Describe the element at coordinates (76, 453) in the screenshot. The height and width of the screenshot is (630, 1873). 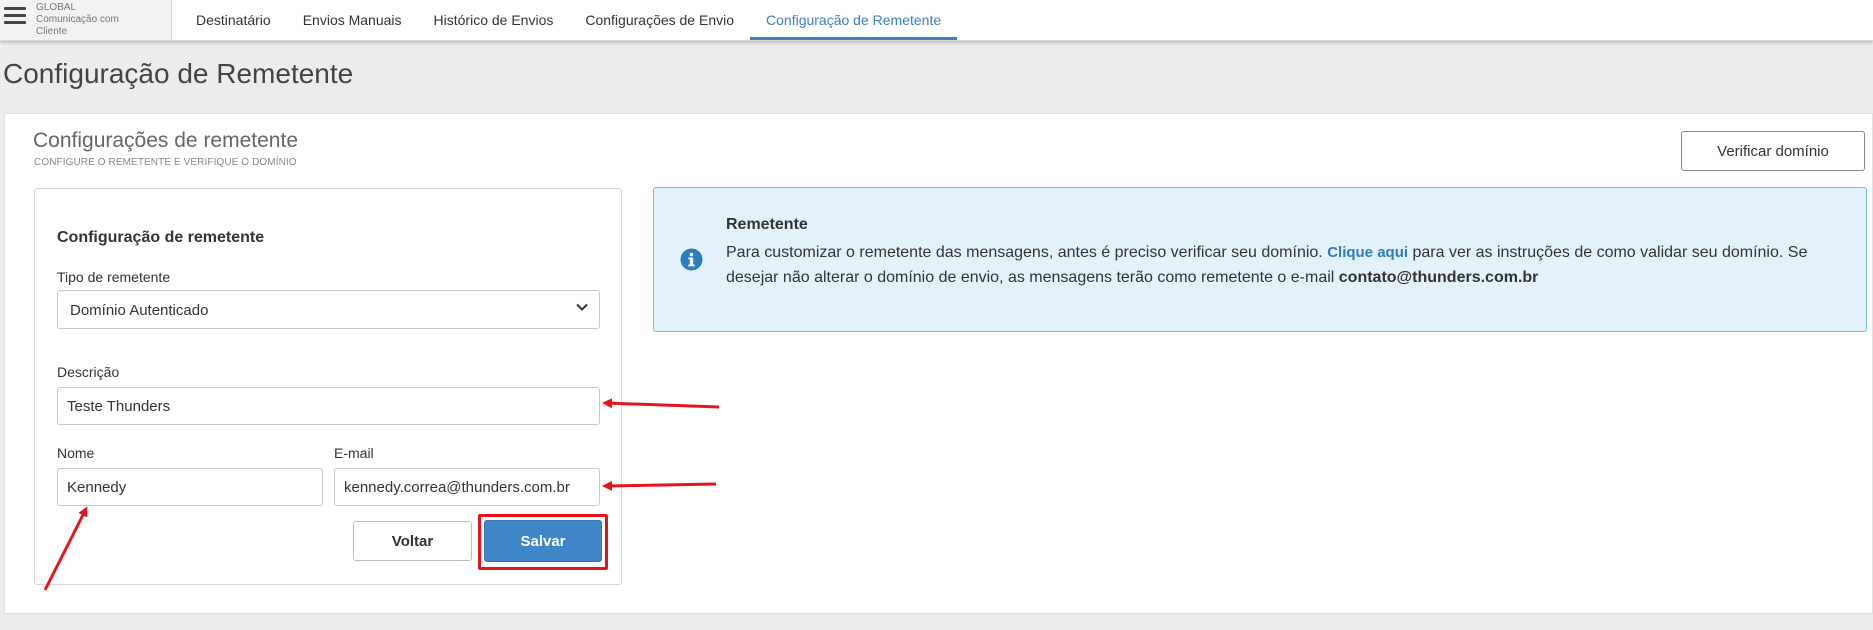
I see `name-label: Nome` at that location.